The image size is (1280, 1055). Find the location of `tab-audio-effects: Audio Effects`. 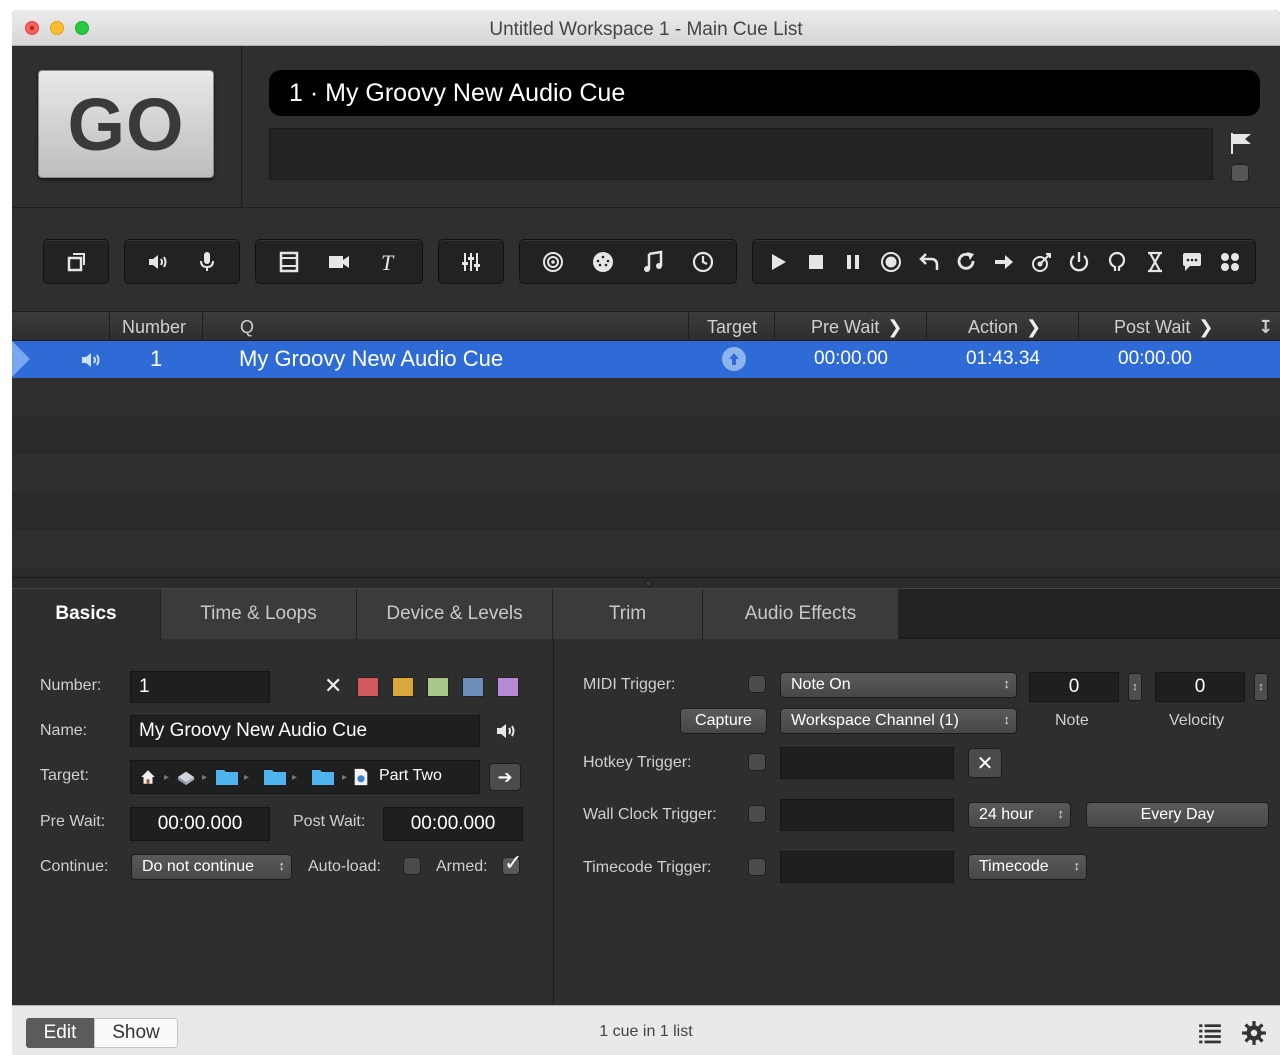

tab-audio-effects: Audio Effects is located at coordinates (801, 614).